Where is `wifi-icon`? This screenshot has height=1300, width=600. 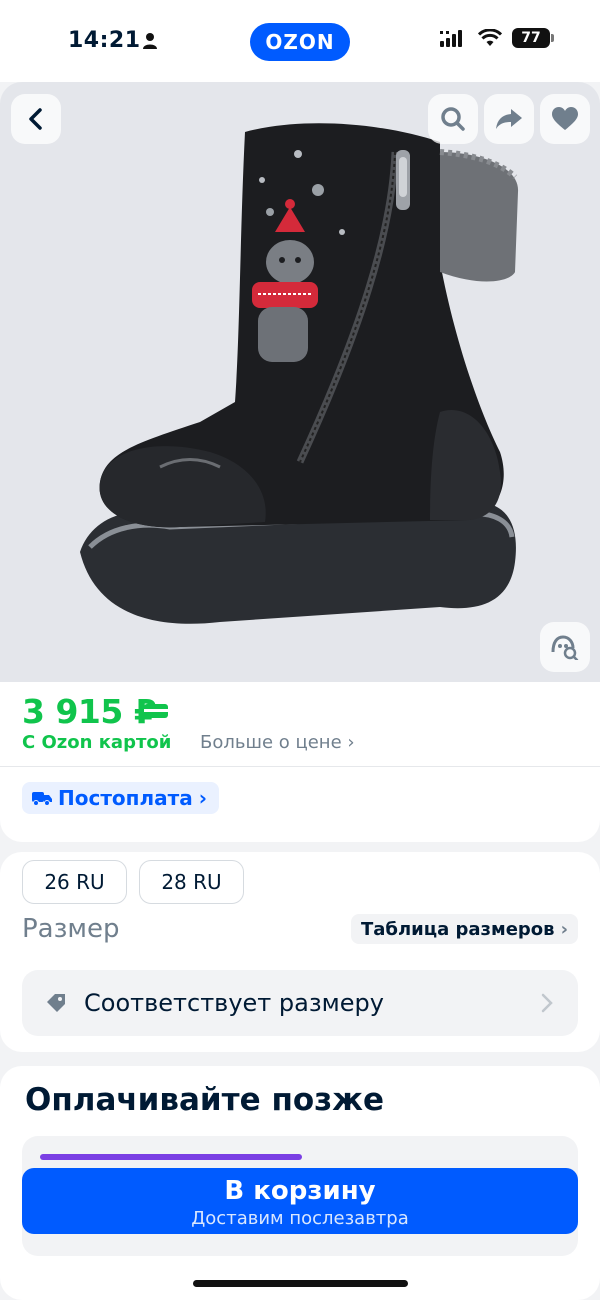
wifi-icon is located at coordinates (490, 37).